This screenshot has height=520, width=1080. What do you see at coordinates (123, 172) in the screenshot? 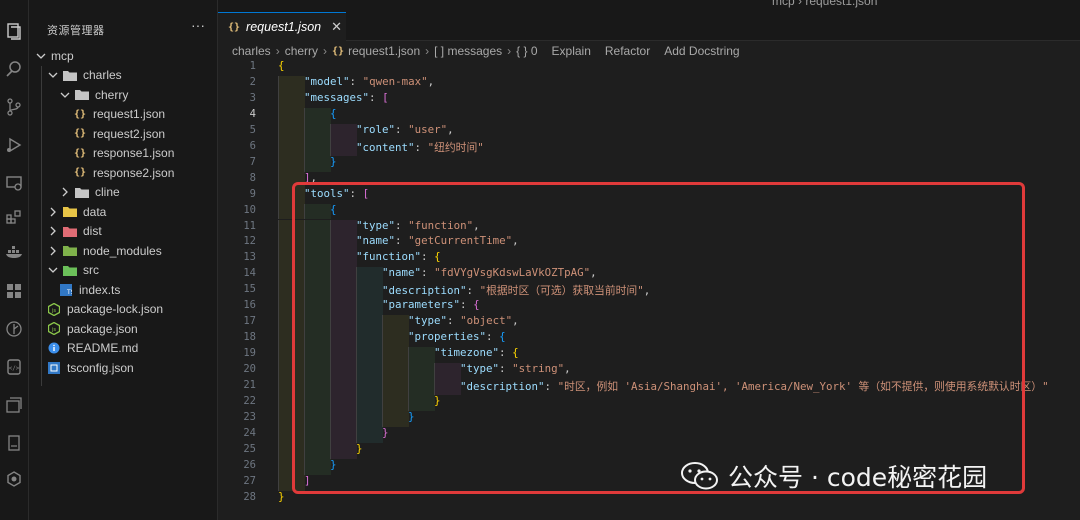
I see `tree-file: {} response2.json` at bounding box center [123, 172].